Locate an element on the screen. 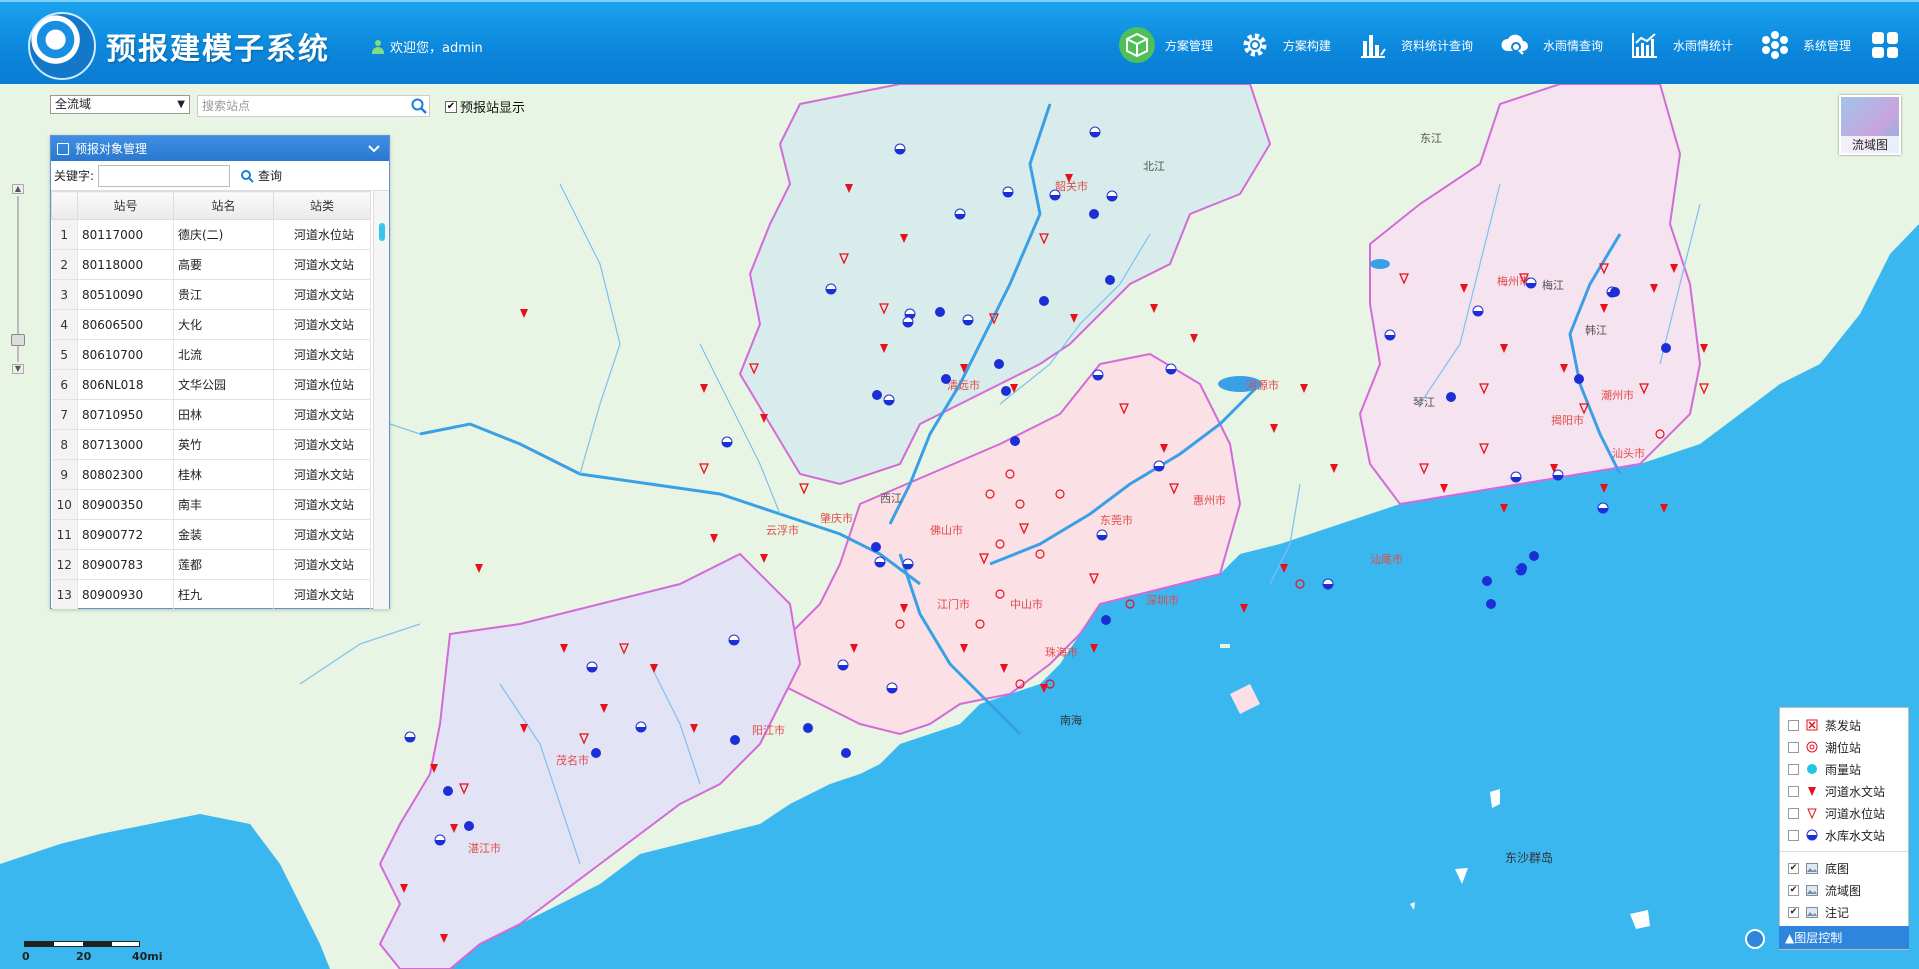 The height and width of the screenshot is (969, 1919). table-row: 13 80900930 枉九 河道水文站 is located at coordinates (211, 594).